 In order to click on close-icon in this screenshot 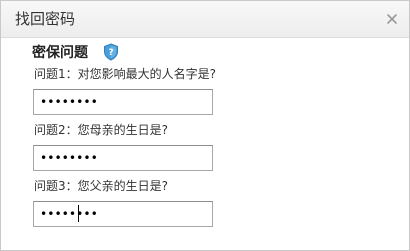, I will do `click(392, 19)`.